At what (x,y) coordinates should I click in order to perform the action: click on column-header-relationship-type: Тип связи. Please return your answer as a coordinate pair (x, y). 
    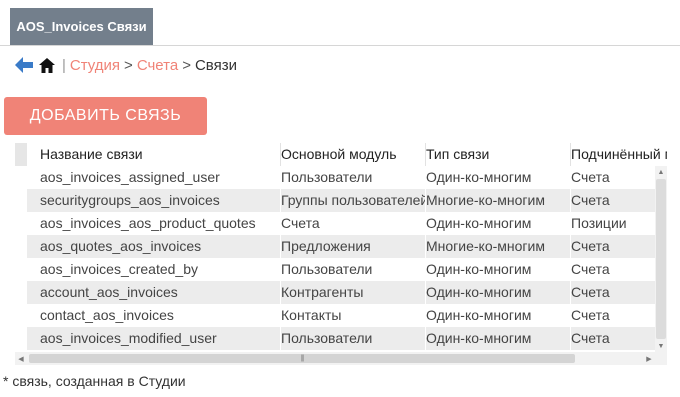
    Looking at the image, I should click on (498, 154).